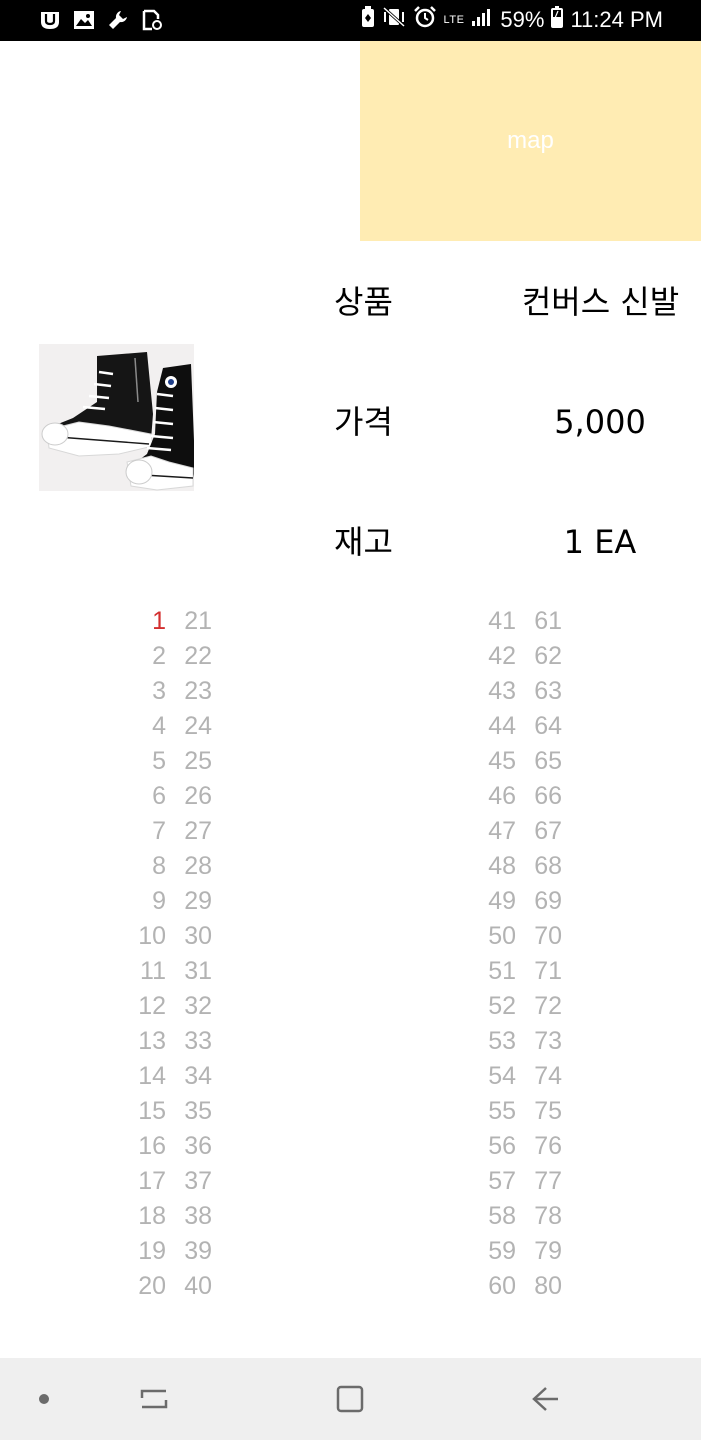  I want to click on battery-saver-icon, so click(368, 20).